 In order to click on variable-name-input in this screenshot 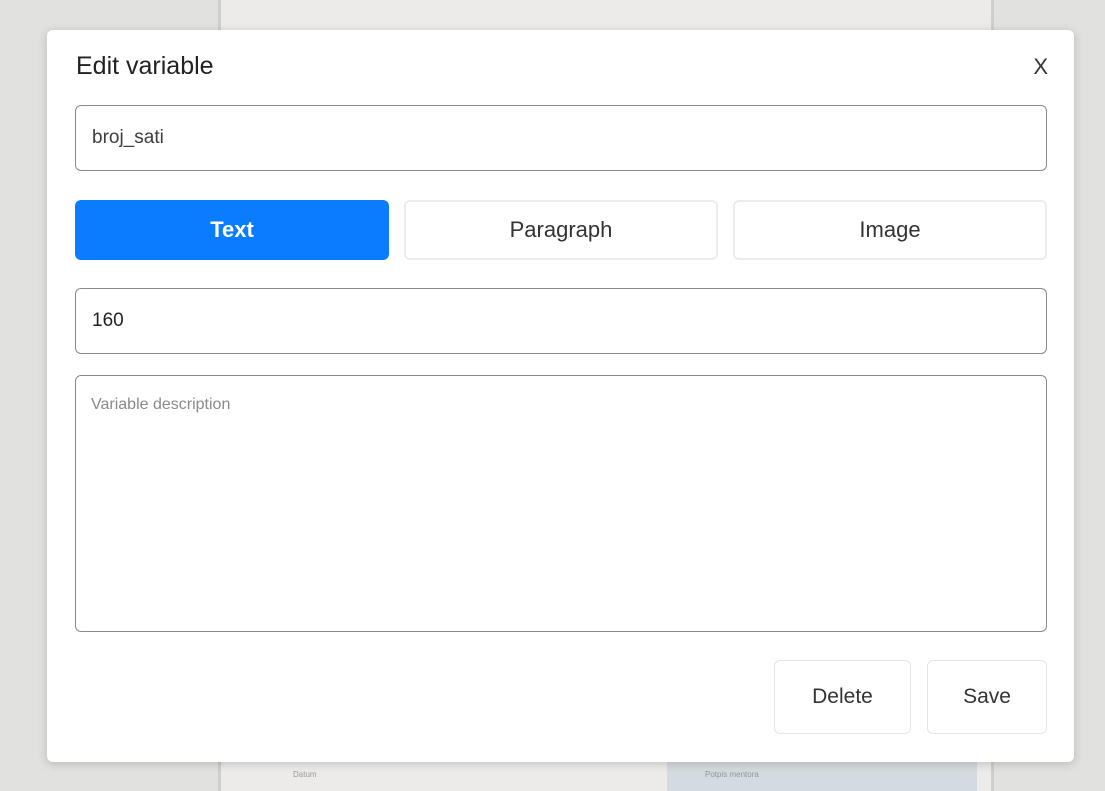, I will do `click(561, 138)`.